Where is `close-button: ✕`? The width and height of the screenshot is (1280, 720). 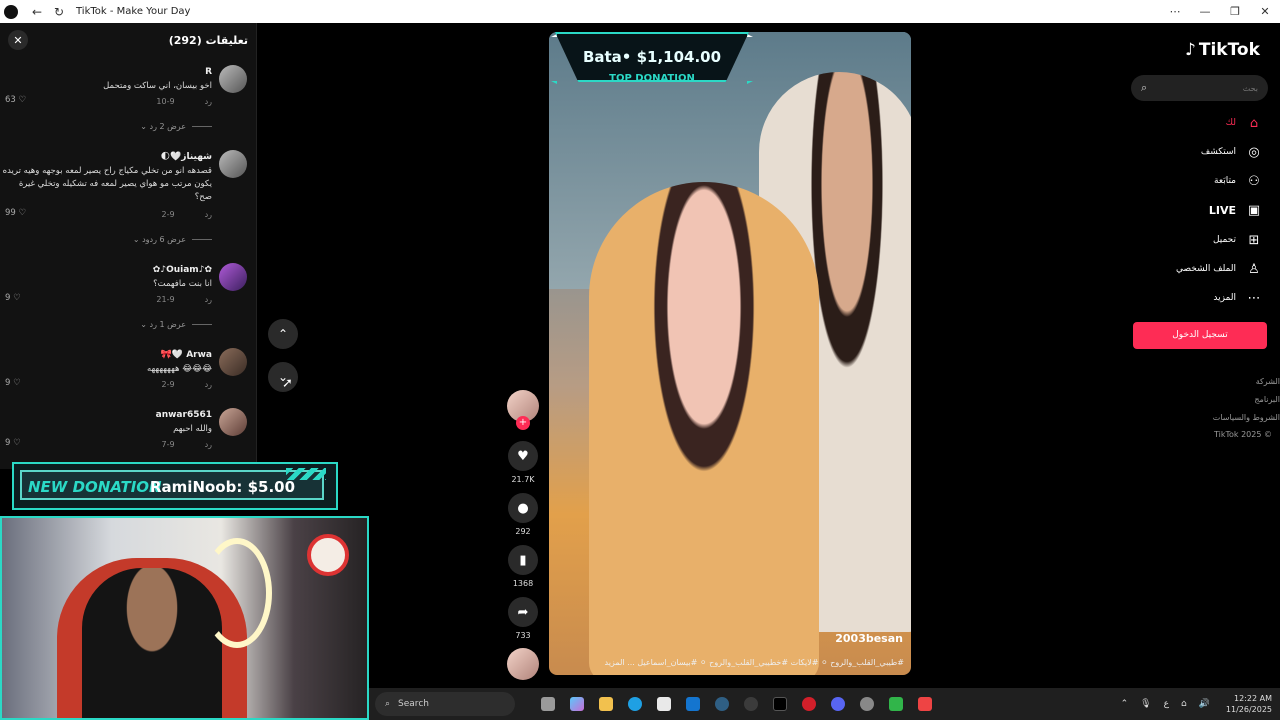
close-button: ✕ is located at coordinates (1265, 11).